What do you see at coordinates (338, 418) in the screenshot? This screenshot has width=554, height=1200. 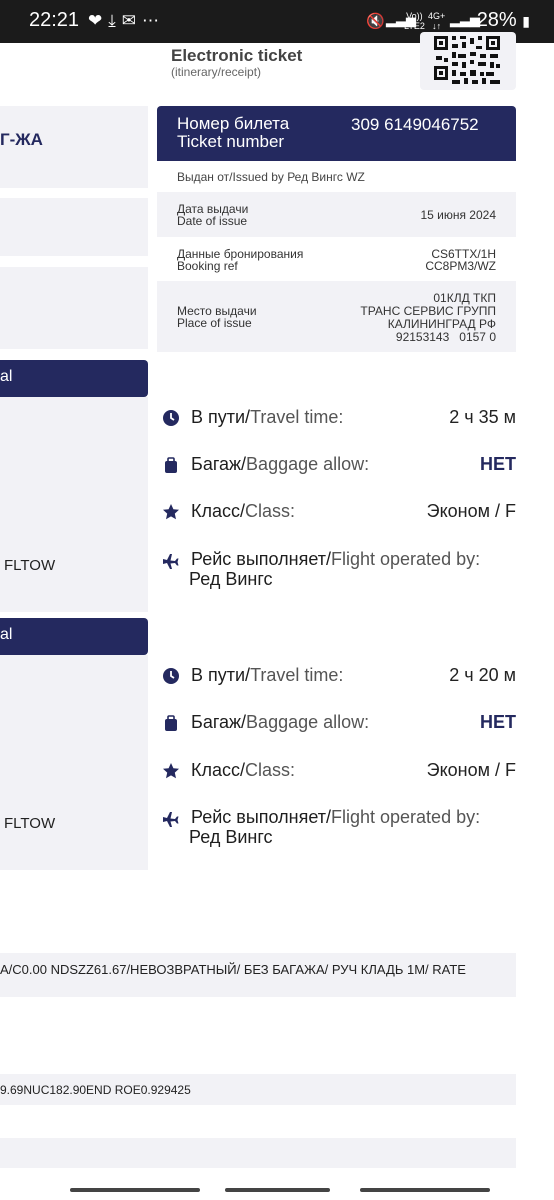 I see `travel-time-row: В пути/Travel time: 2 ч 35 м` at bounding box center [338, 418].